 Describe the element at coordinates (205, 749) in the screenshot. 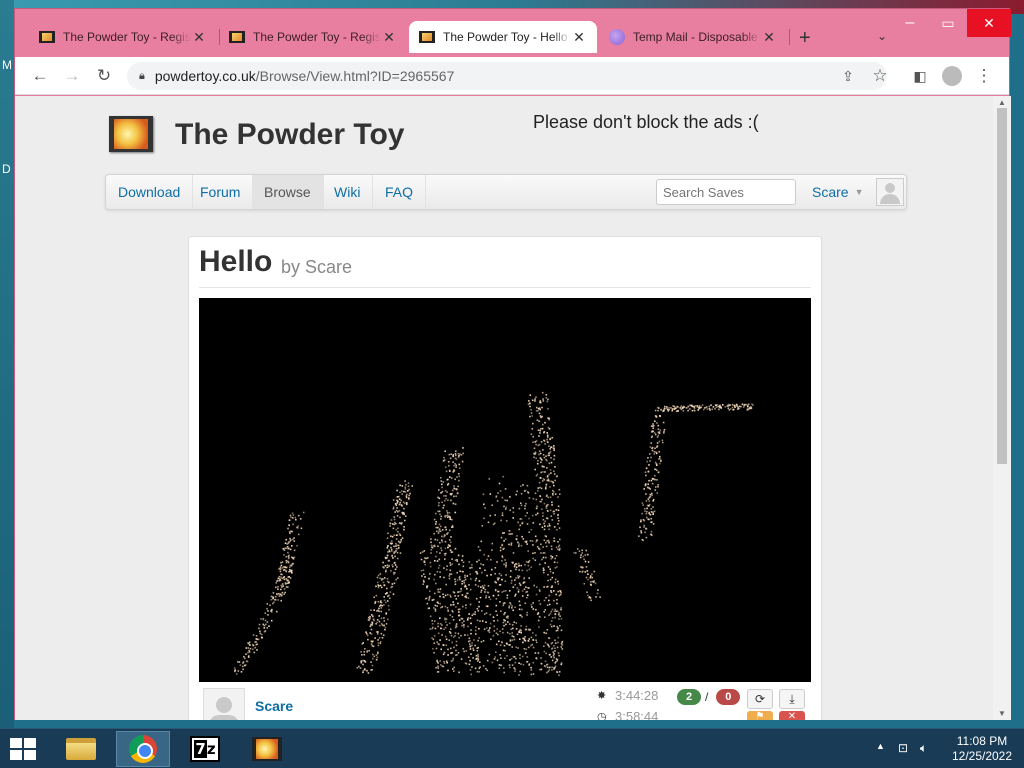

I see `seven-zip-icon: 7z` at that location.